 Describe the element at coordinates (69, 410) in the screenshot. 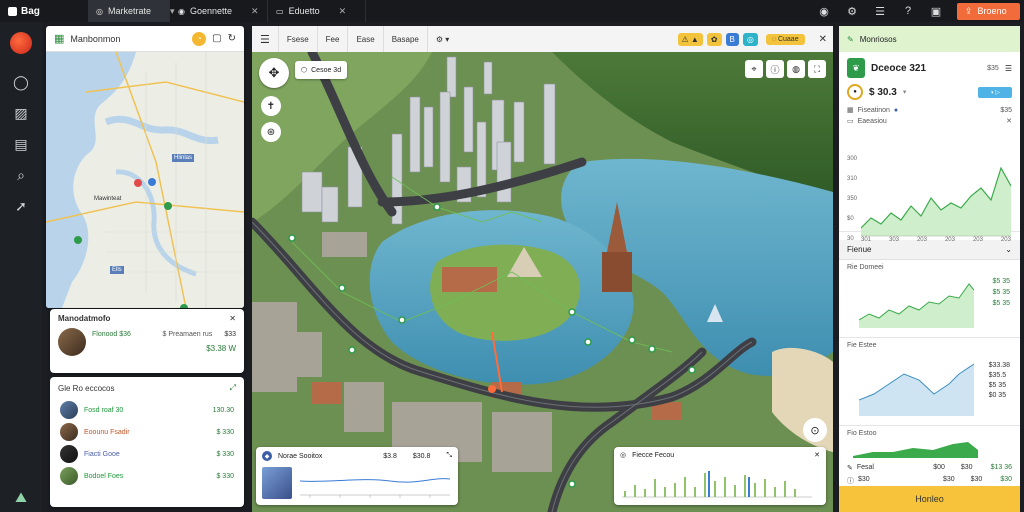

I see `avatar` at that location.